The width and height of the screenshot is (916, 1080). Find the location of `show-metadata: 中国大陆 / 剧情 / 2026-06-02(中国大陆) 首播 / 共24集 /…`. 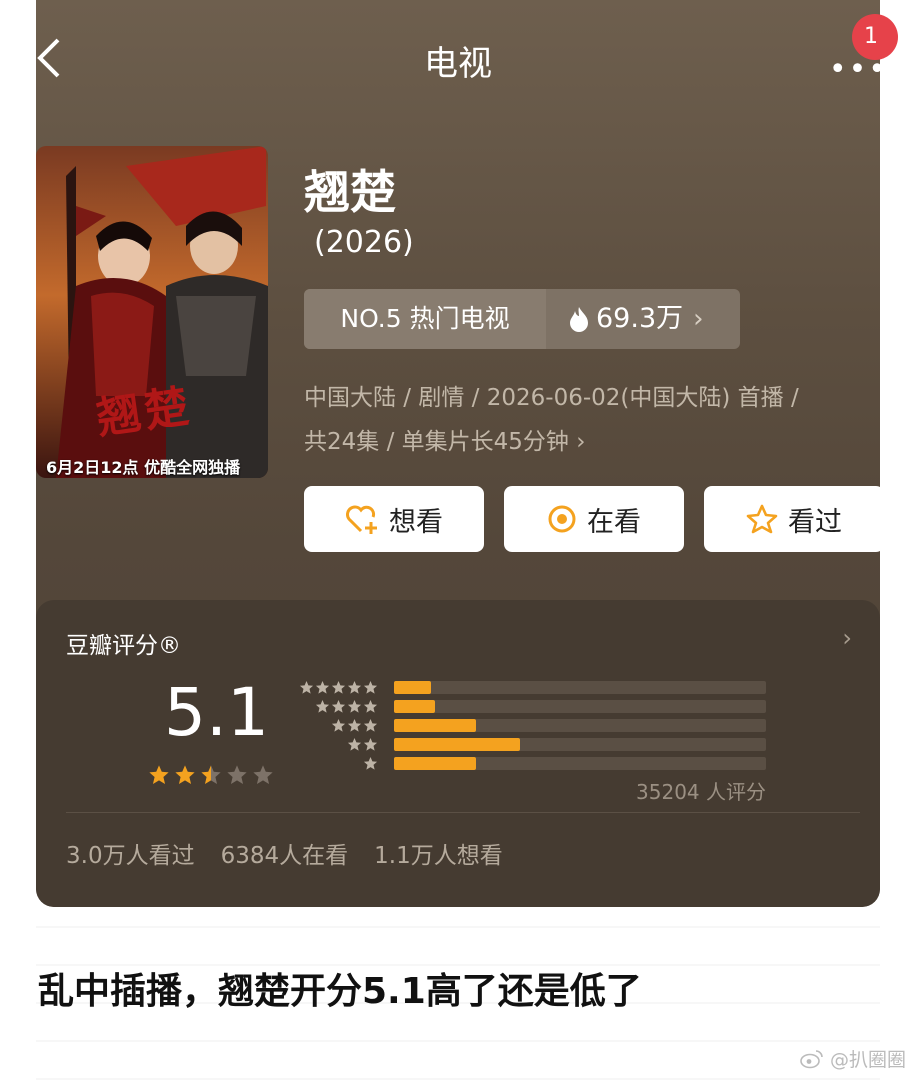

show-metadata: 中国大陆 / 剧情 / 2026-06-02(中国大陆) 首播 / 共24集 /… is located at coordinates (592, 420).